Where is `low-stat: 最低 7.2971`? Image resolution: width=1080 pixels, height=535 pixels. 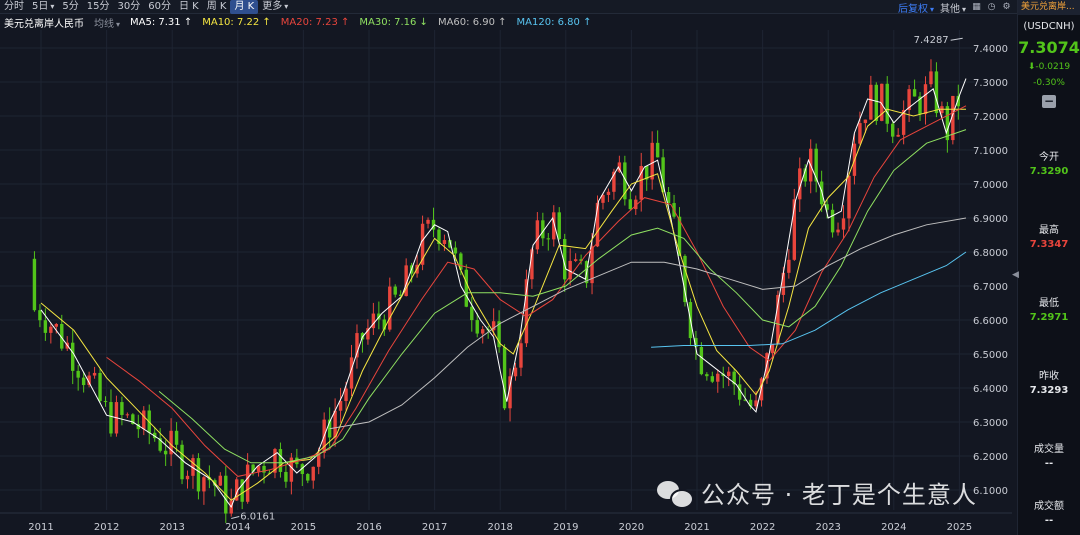 low-stat: 最低 7.2971 is located at coordinates (1049, 310).